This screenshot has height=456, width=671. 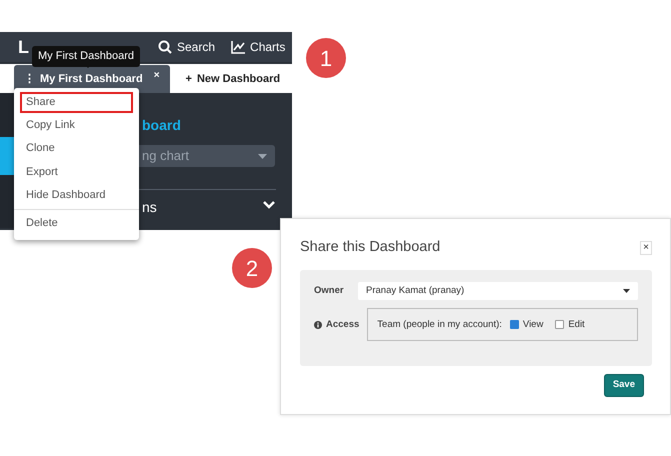 I want to click on tab-label: New Dashboard, so click(x=238, y=79).